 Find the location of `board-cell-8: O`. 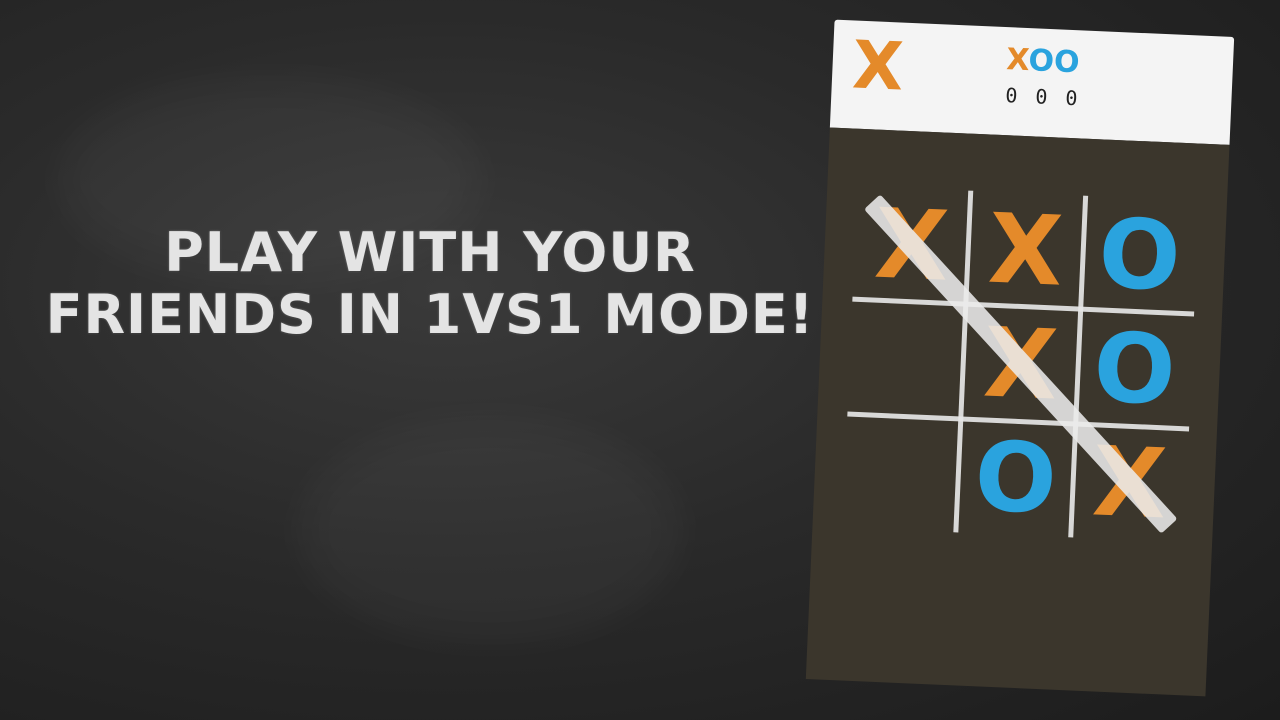

board-cell-8: O is located at coordinates (1015, 477).